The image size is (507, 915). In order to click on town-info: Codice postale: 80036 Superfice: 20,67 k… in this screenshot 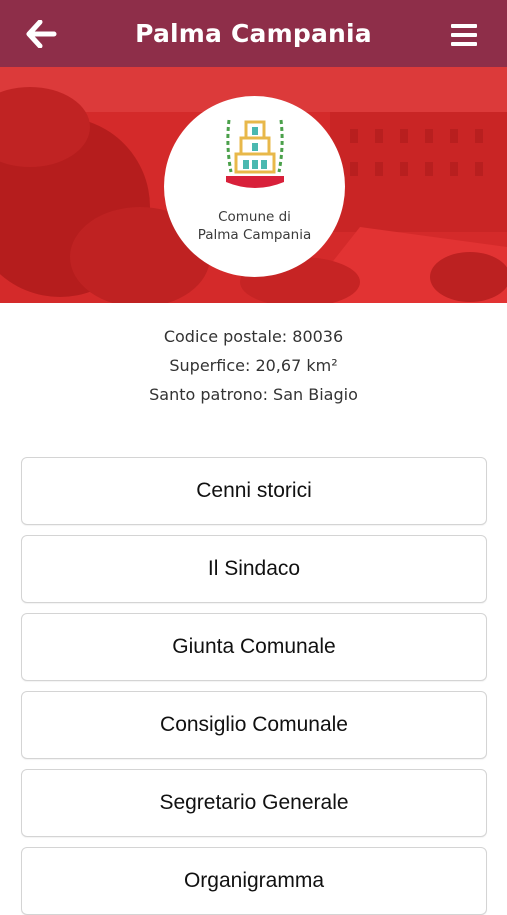, I will do `click(253, 368)`.